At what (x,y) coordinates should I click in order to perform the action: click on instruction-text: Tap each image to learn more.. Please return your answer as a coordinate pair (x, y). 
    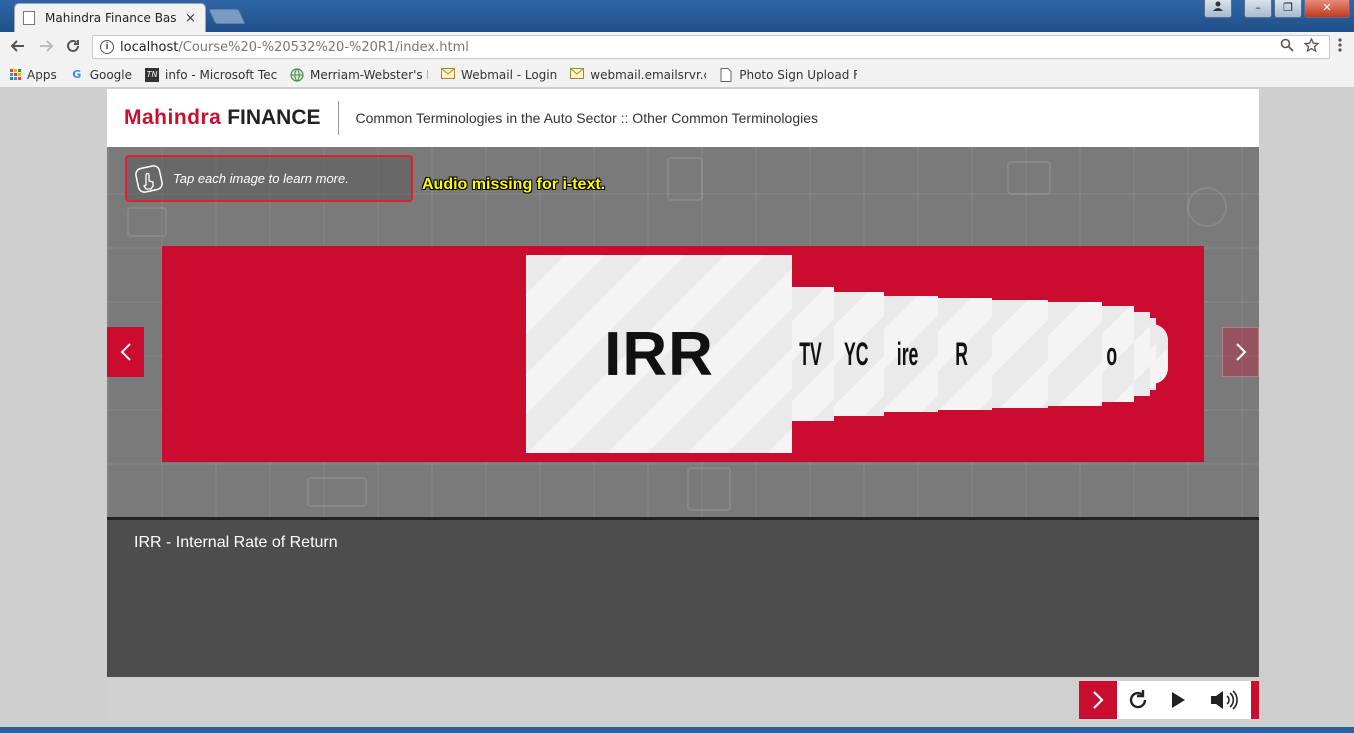
    Looking at the image, I should click on (261, 178).